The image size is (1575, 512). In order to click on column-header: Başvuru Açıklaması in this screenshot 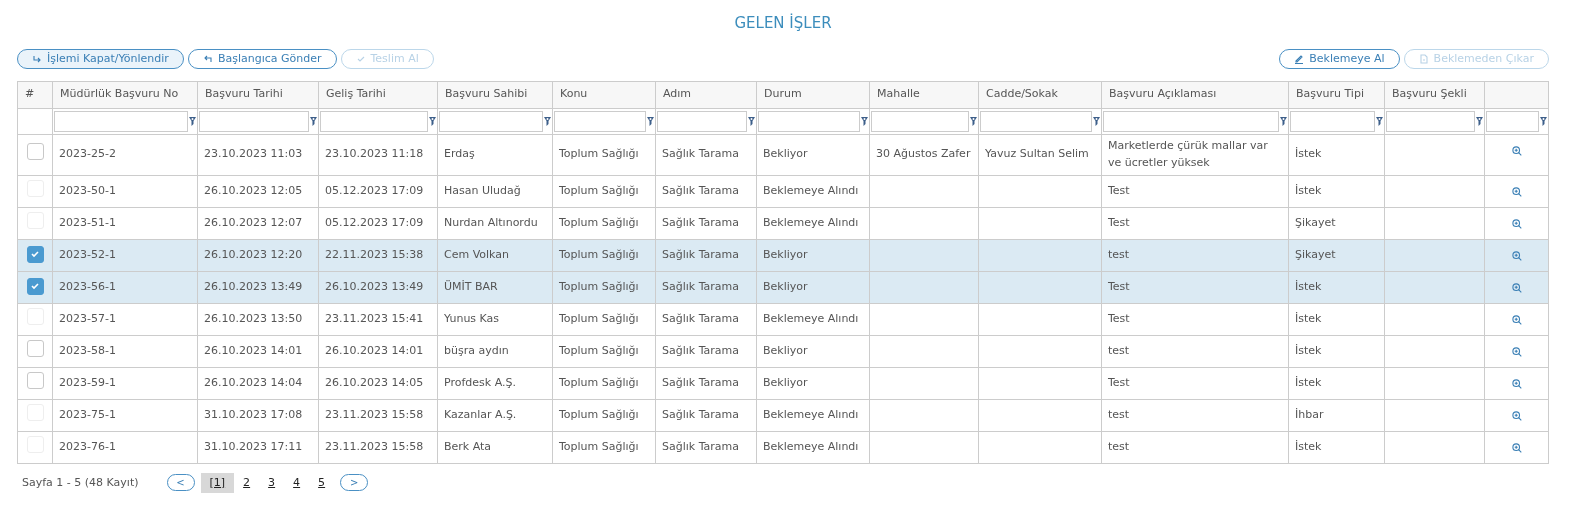, I will do `click(1195, 94)`.